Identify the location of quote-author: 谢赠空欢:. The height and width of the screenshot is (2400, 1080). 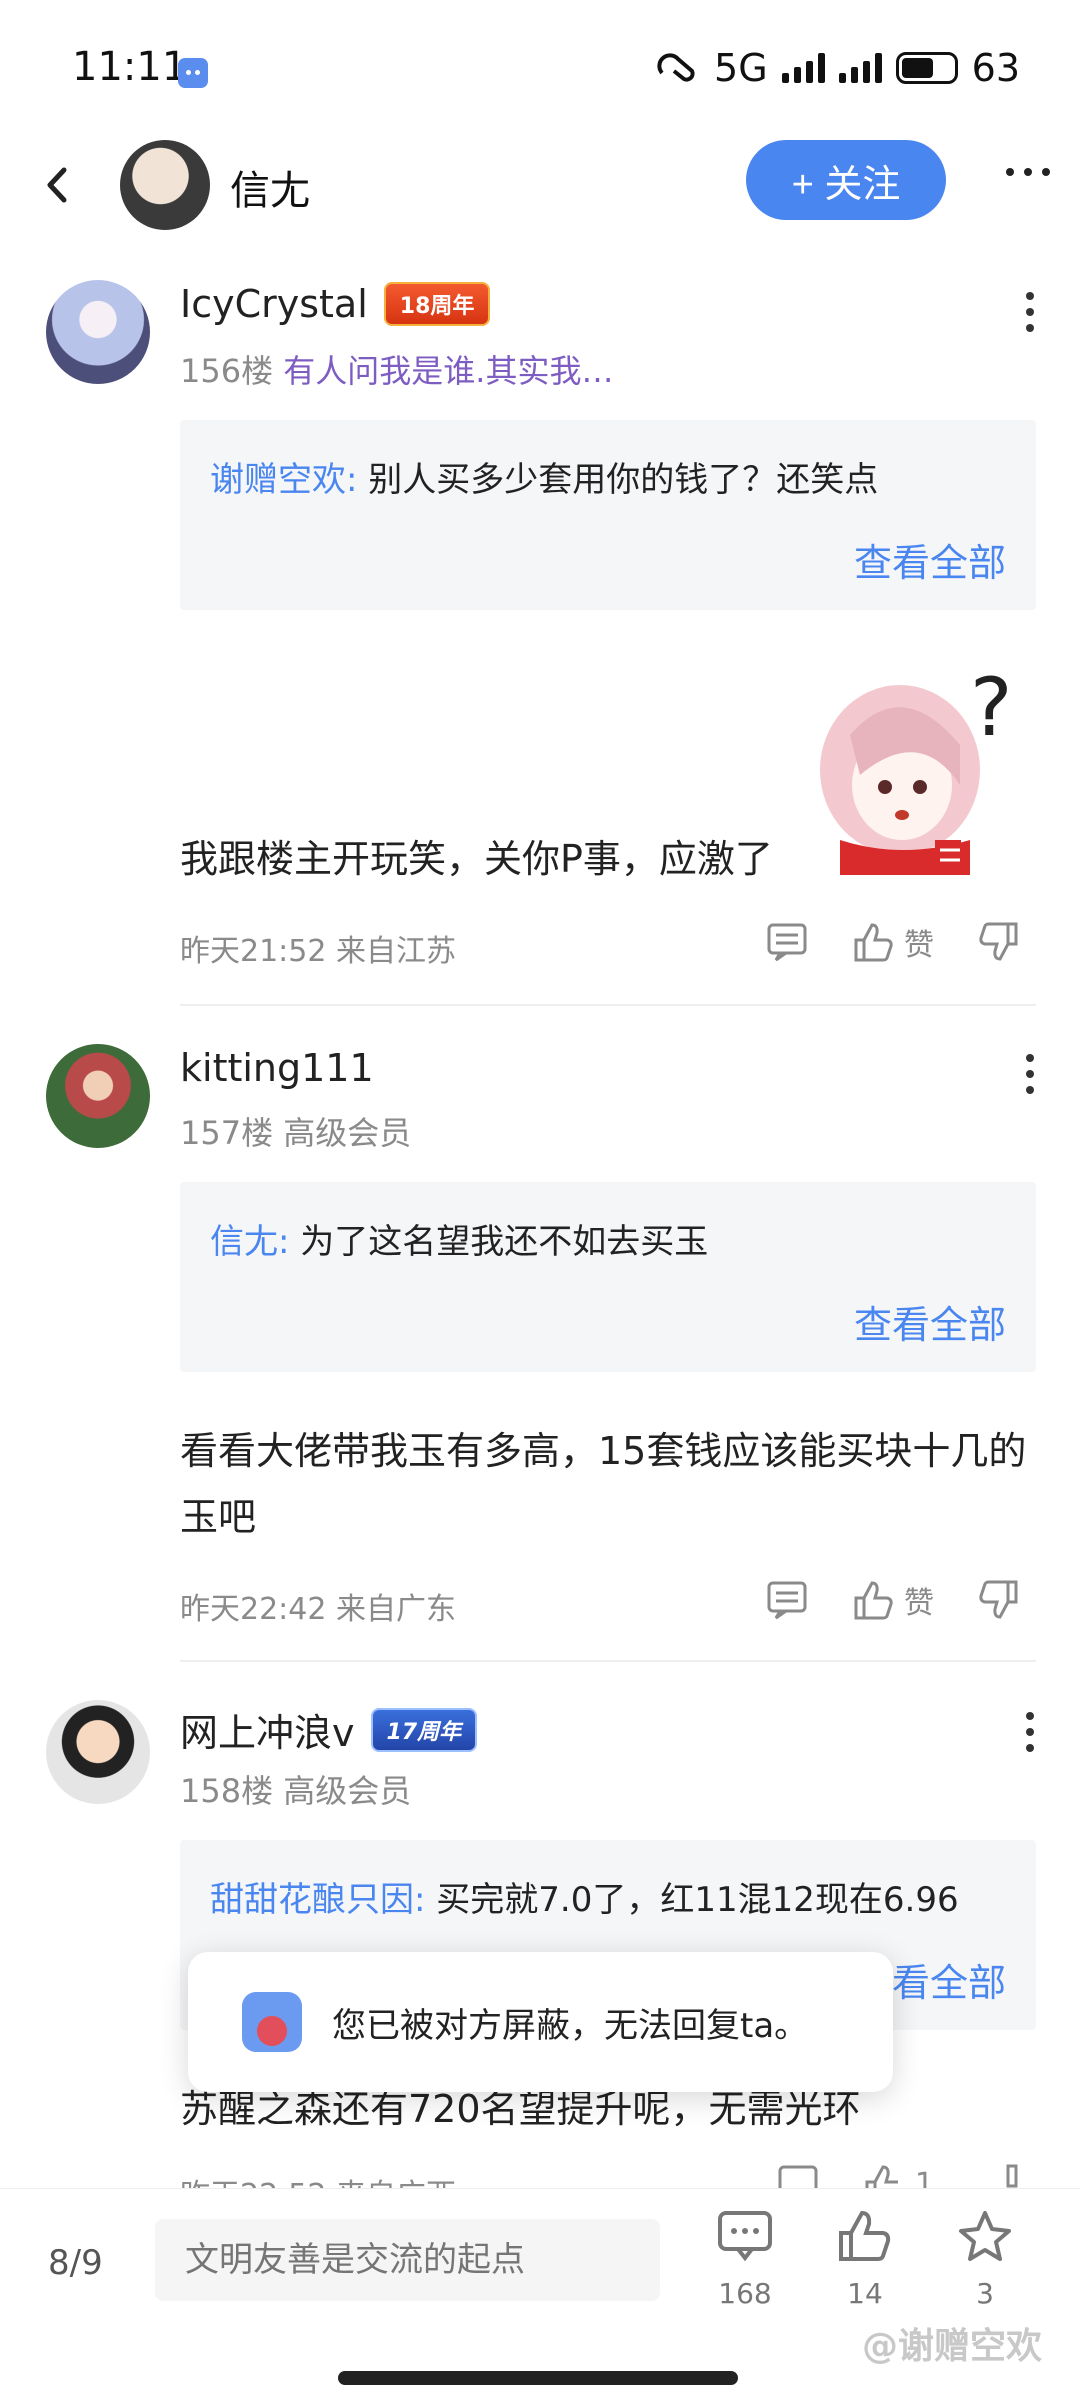
(283, 480).